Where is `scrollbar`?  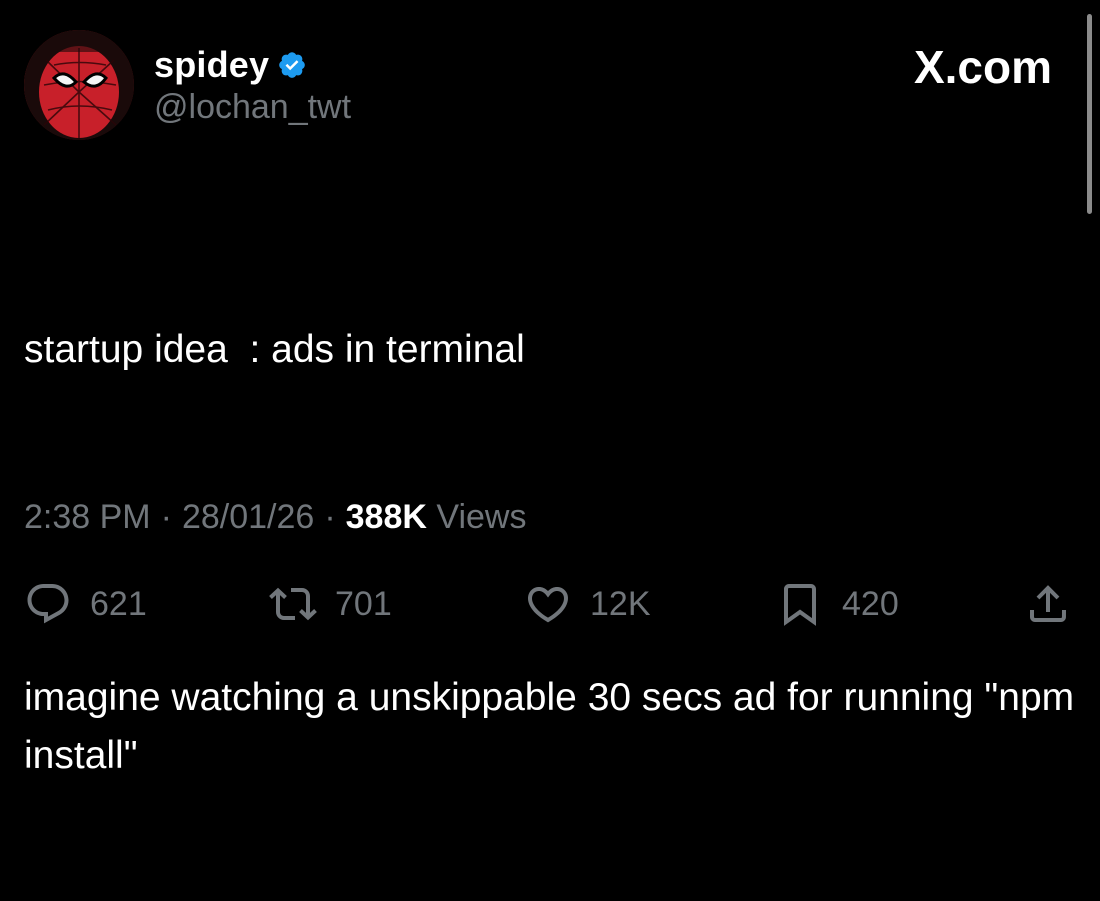
scrollbar is located at coordinates (1089, 114).